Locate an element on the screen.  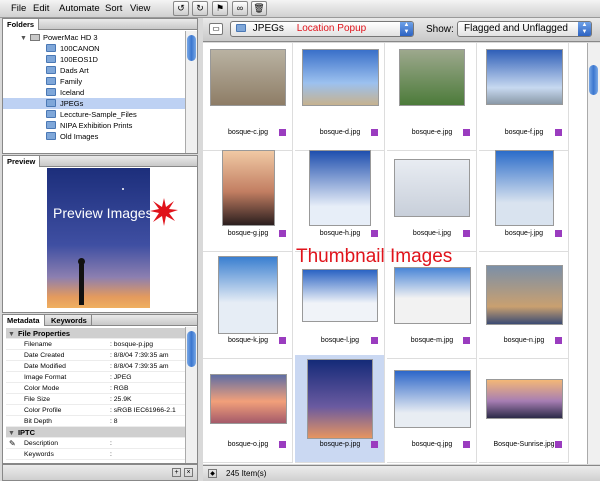
location-annotation: Location Popup is located at coordinates (331, 28).